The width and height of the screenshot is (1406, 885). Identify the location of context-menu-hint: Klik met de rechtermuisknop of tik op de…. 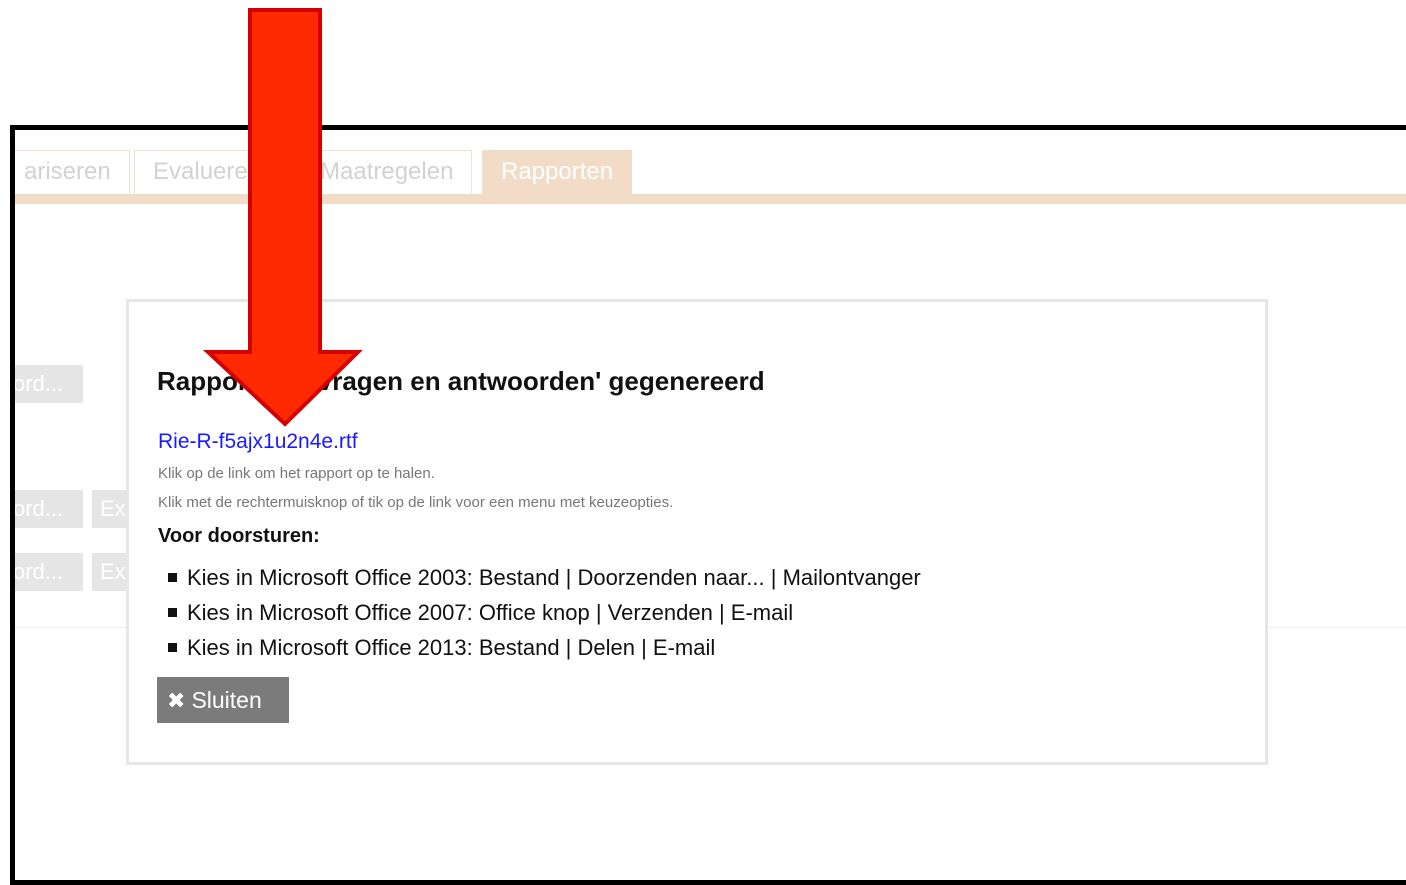
(416, 502).